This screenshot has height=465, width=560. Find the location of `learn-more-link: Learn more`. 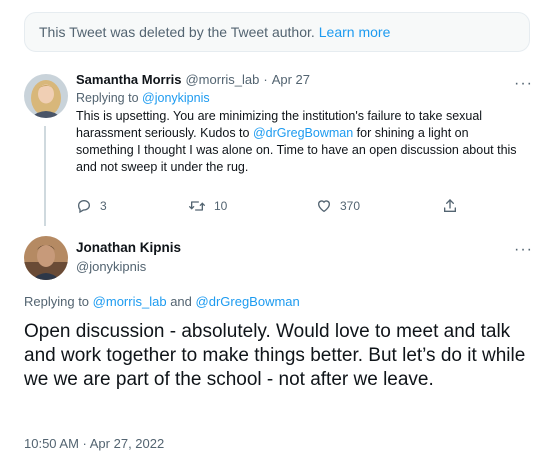

learn-more-link: Learn more is located at coordinates (355, 32).